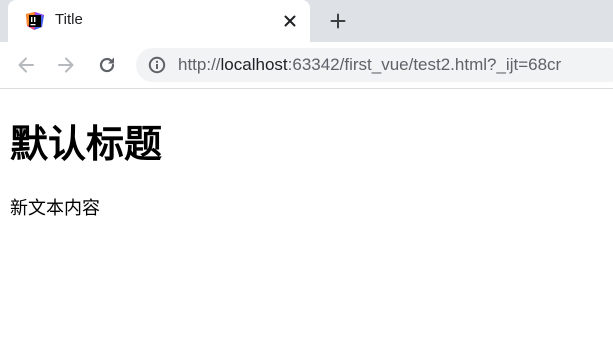  I want to click on arrow-left-icon, so click(26, 65).